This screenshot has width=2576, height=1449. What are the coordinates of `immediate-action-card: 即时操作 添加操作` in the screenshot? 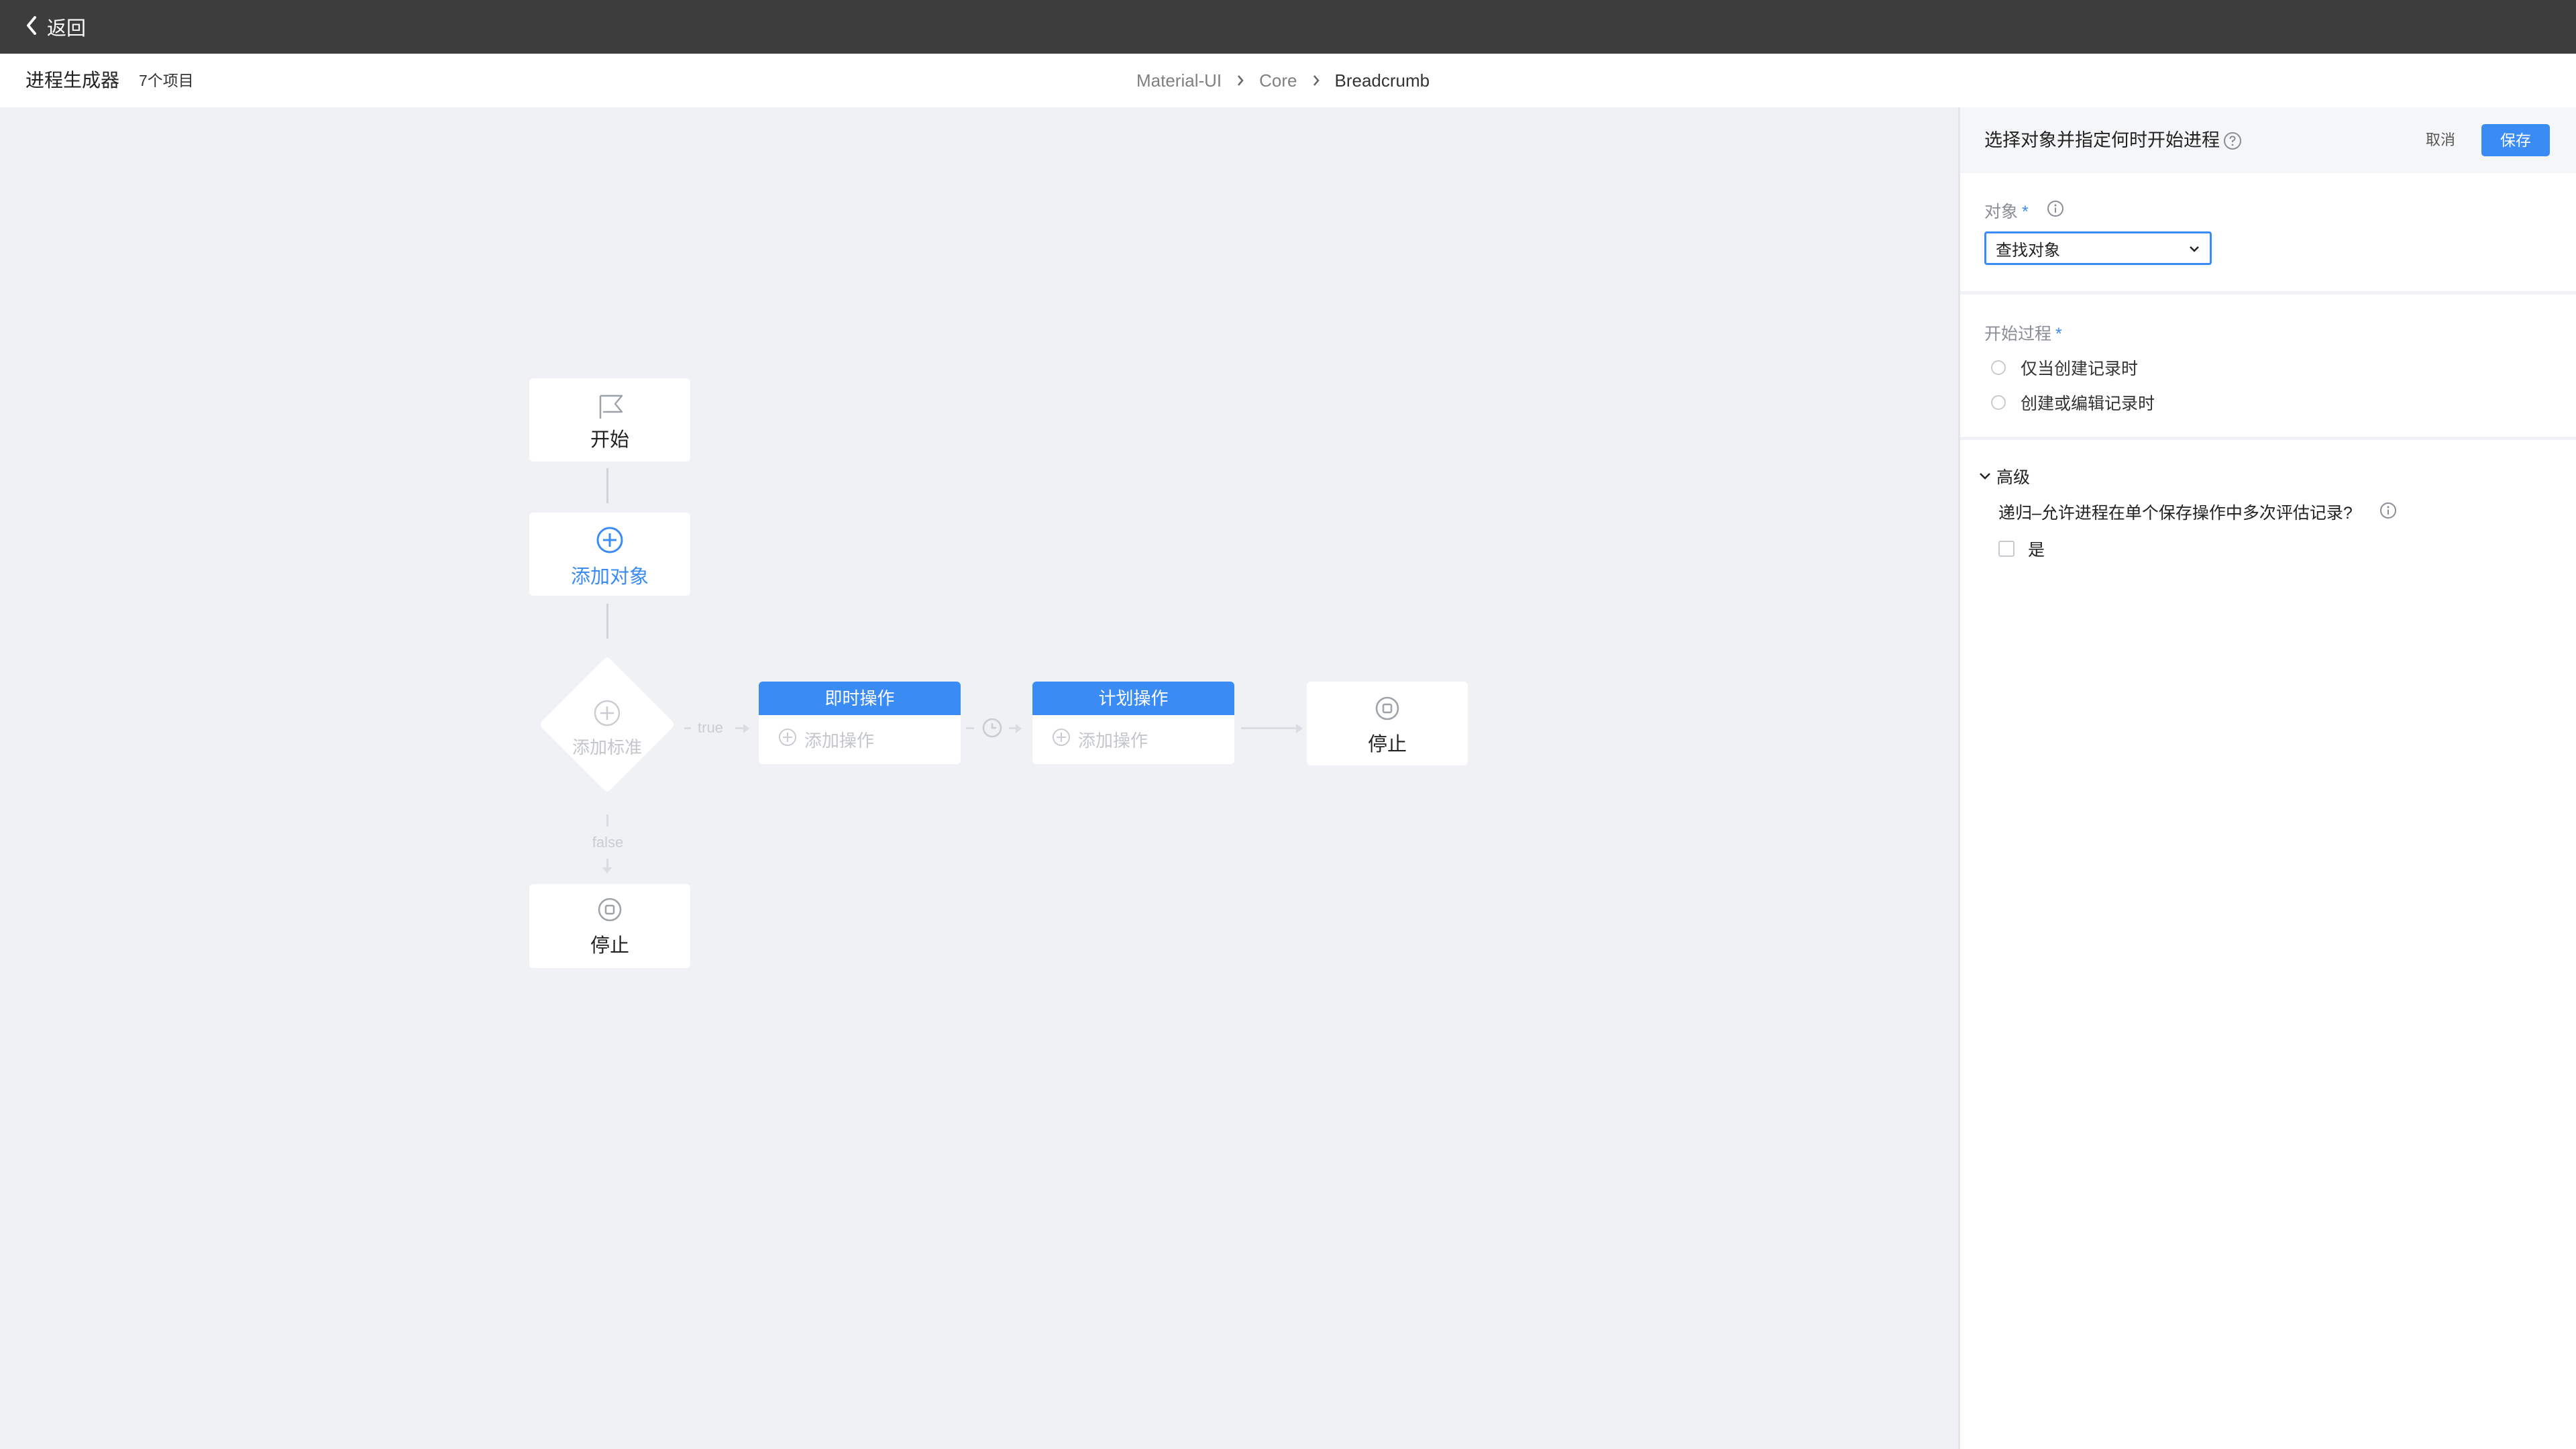 It's located at (860, 723).